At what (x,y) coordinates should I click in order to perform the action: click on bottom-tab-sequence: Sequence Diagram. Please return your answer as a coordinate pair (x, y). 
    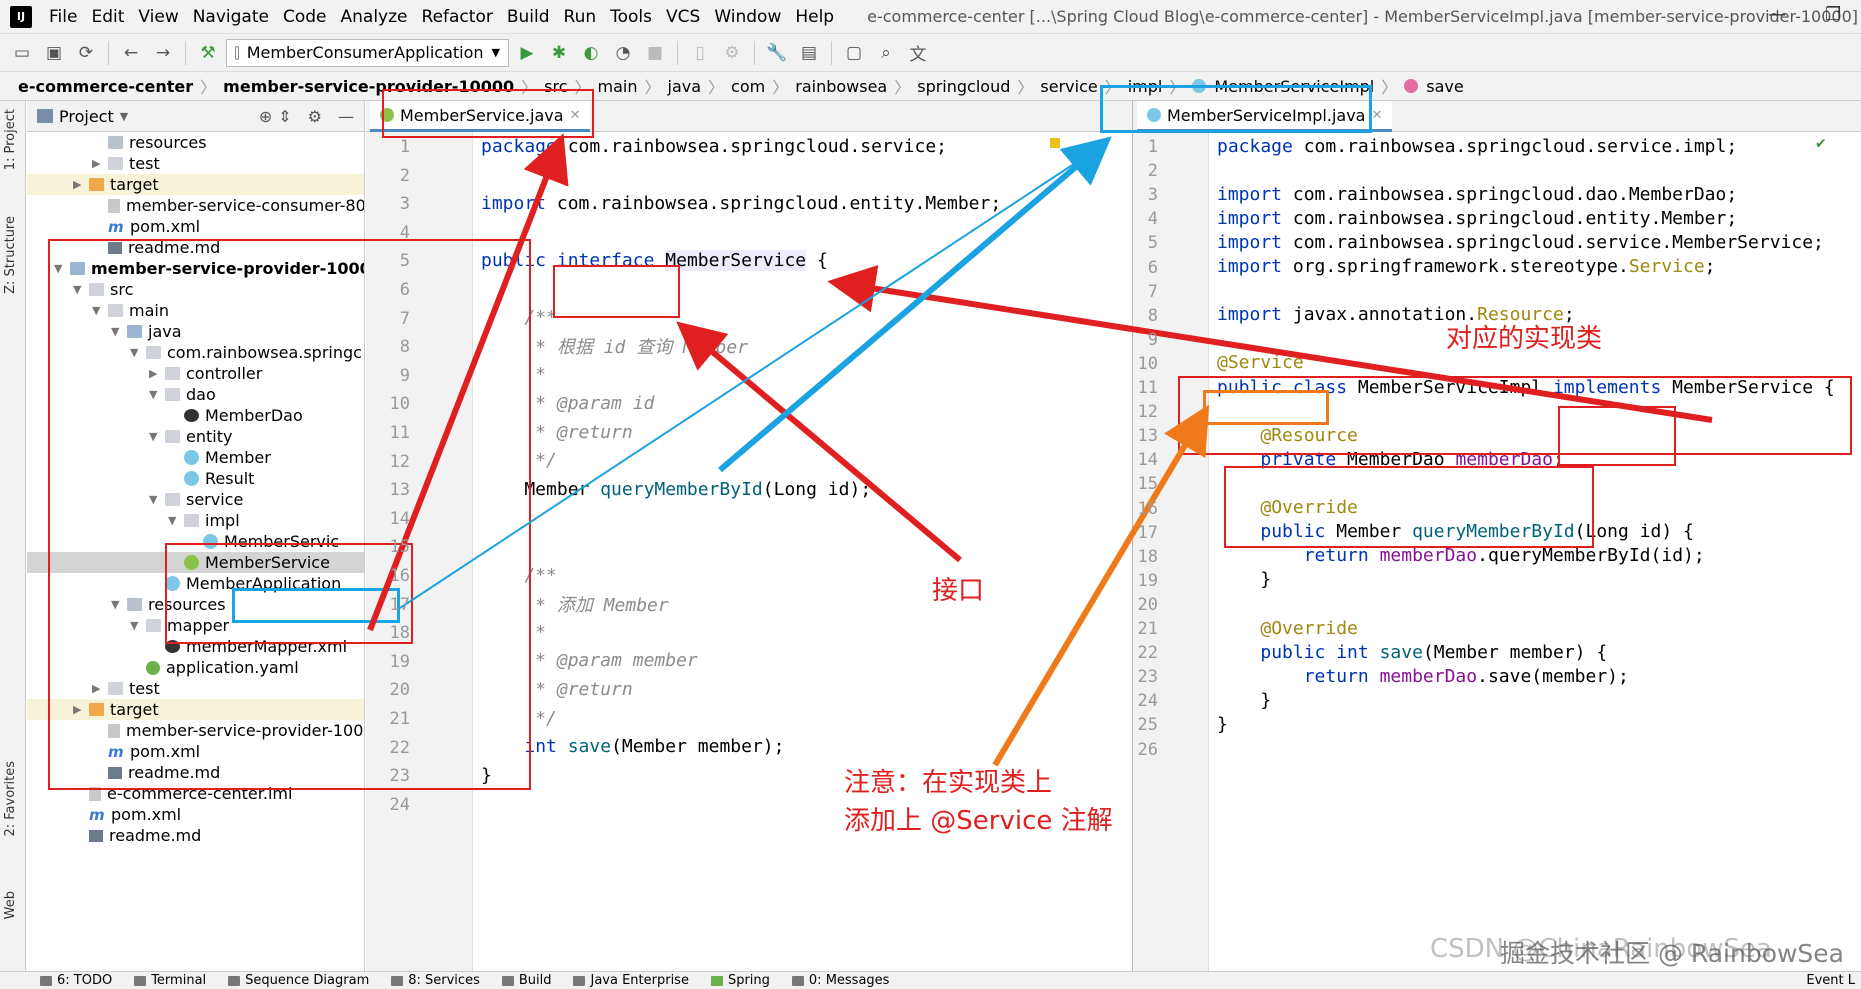
    Looking at the image, I should click on (298, 980).